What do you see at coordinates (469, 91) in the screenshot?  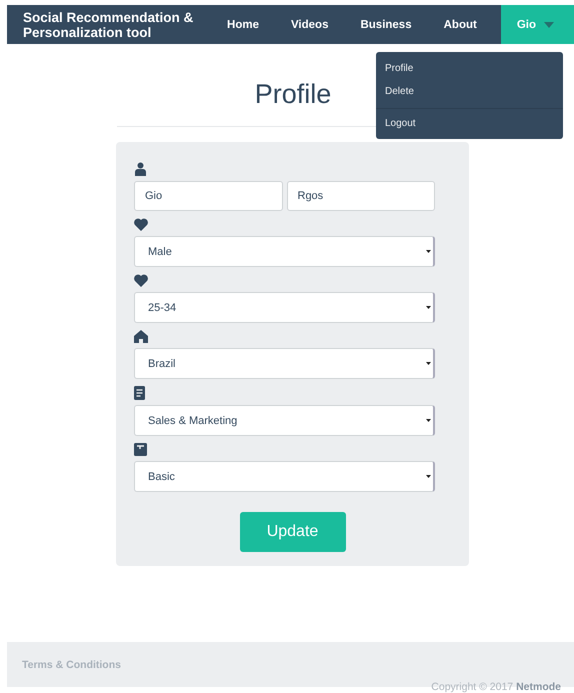 I see `menu-item: Delete` at bounding box center [469, 91].